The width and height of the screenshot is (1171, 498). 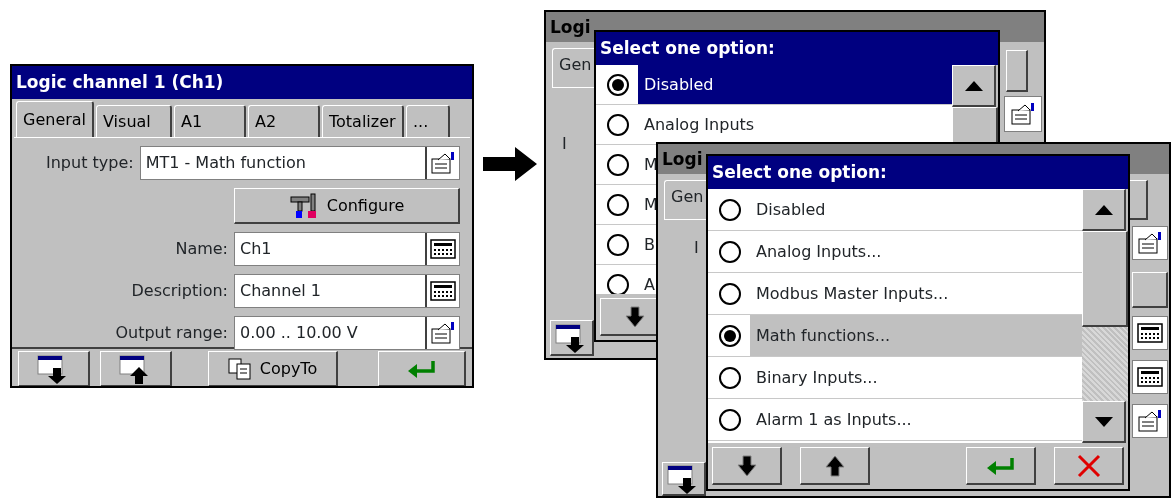 What do you see at coordinates (179, 291) in the screenshot?
I see `field-label: Description:` at bounding box center [179, 291].